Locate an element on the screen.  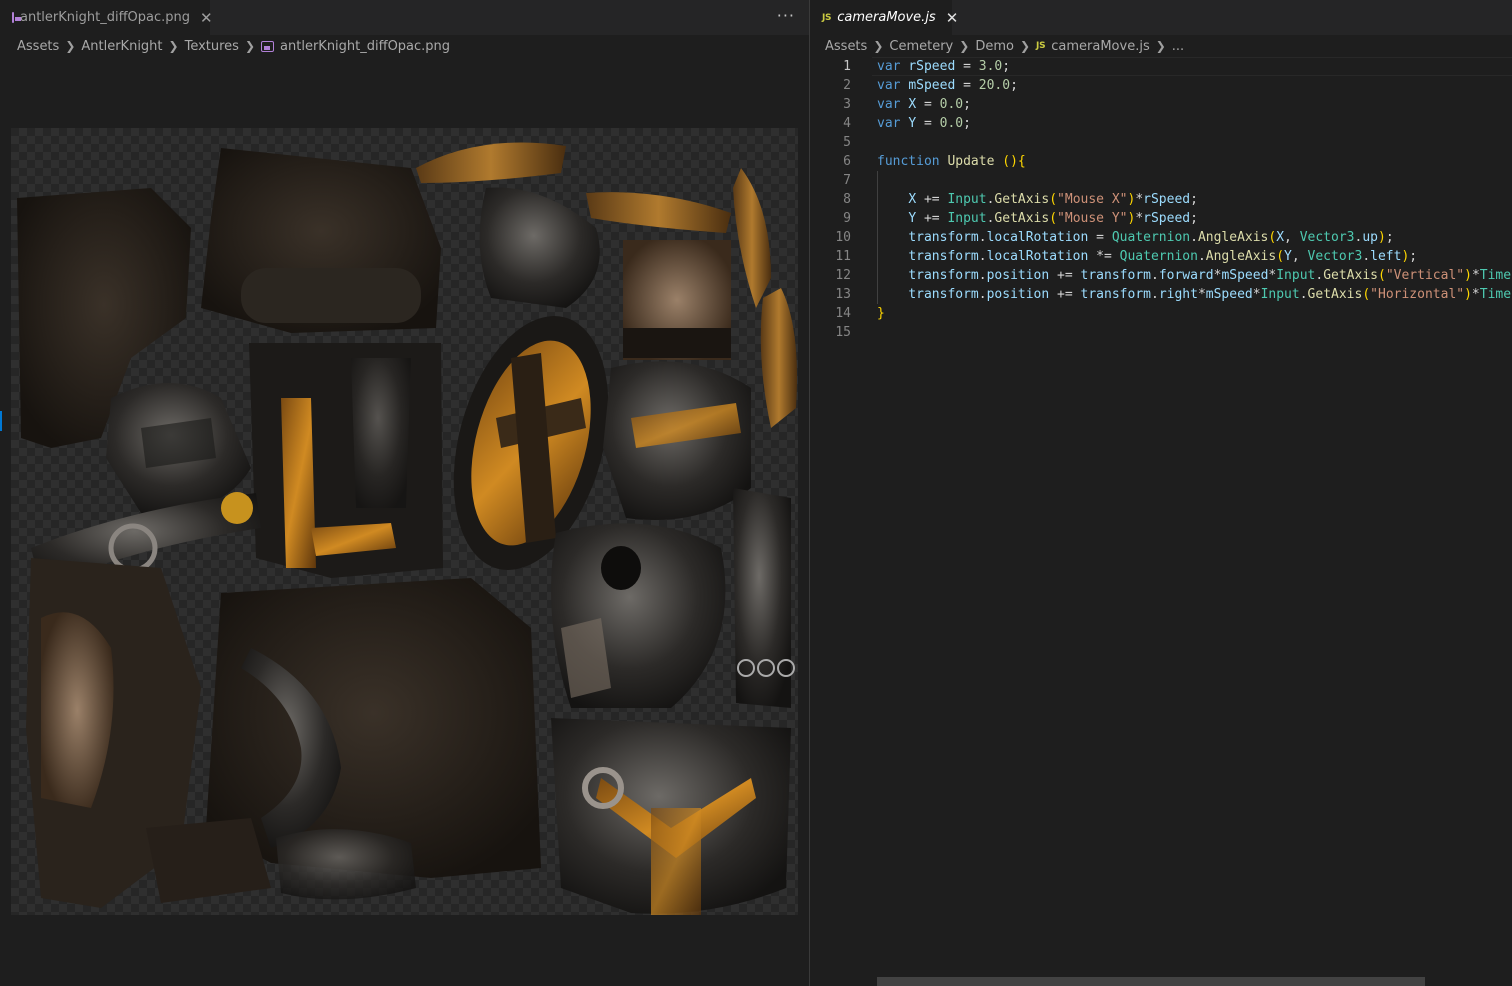
code-line: 4 var Y = 0.0; is located at coordinates (1161, 123).